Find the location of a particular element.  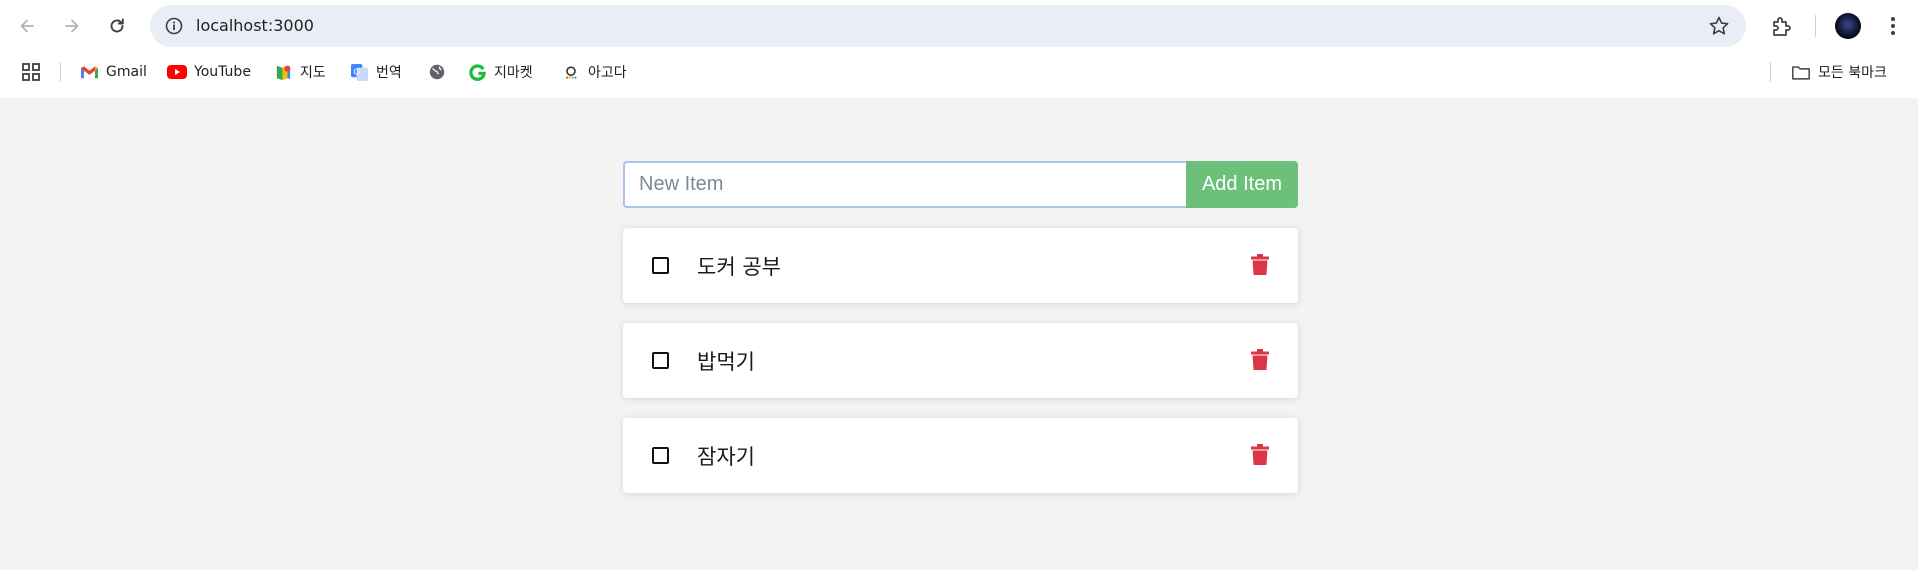

maps-icon is located at coordinates (283, 72).